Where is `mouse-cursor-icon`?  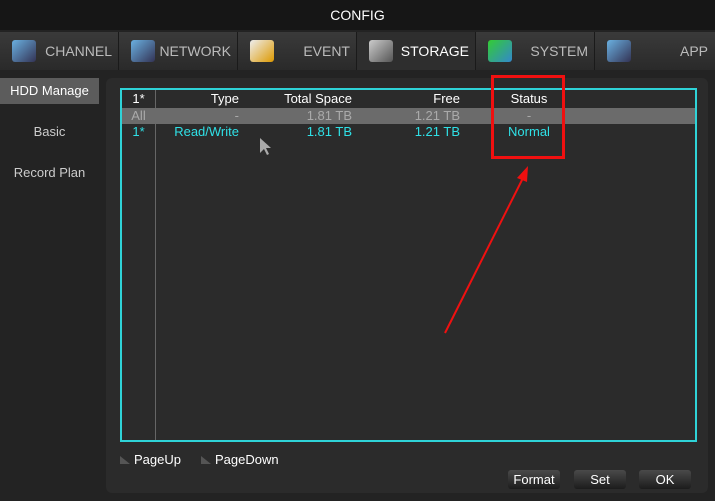 mouse-cursor-icon is located at coordinates (265, 146).